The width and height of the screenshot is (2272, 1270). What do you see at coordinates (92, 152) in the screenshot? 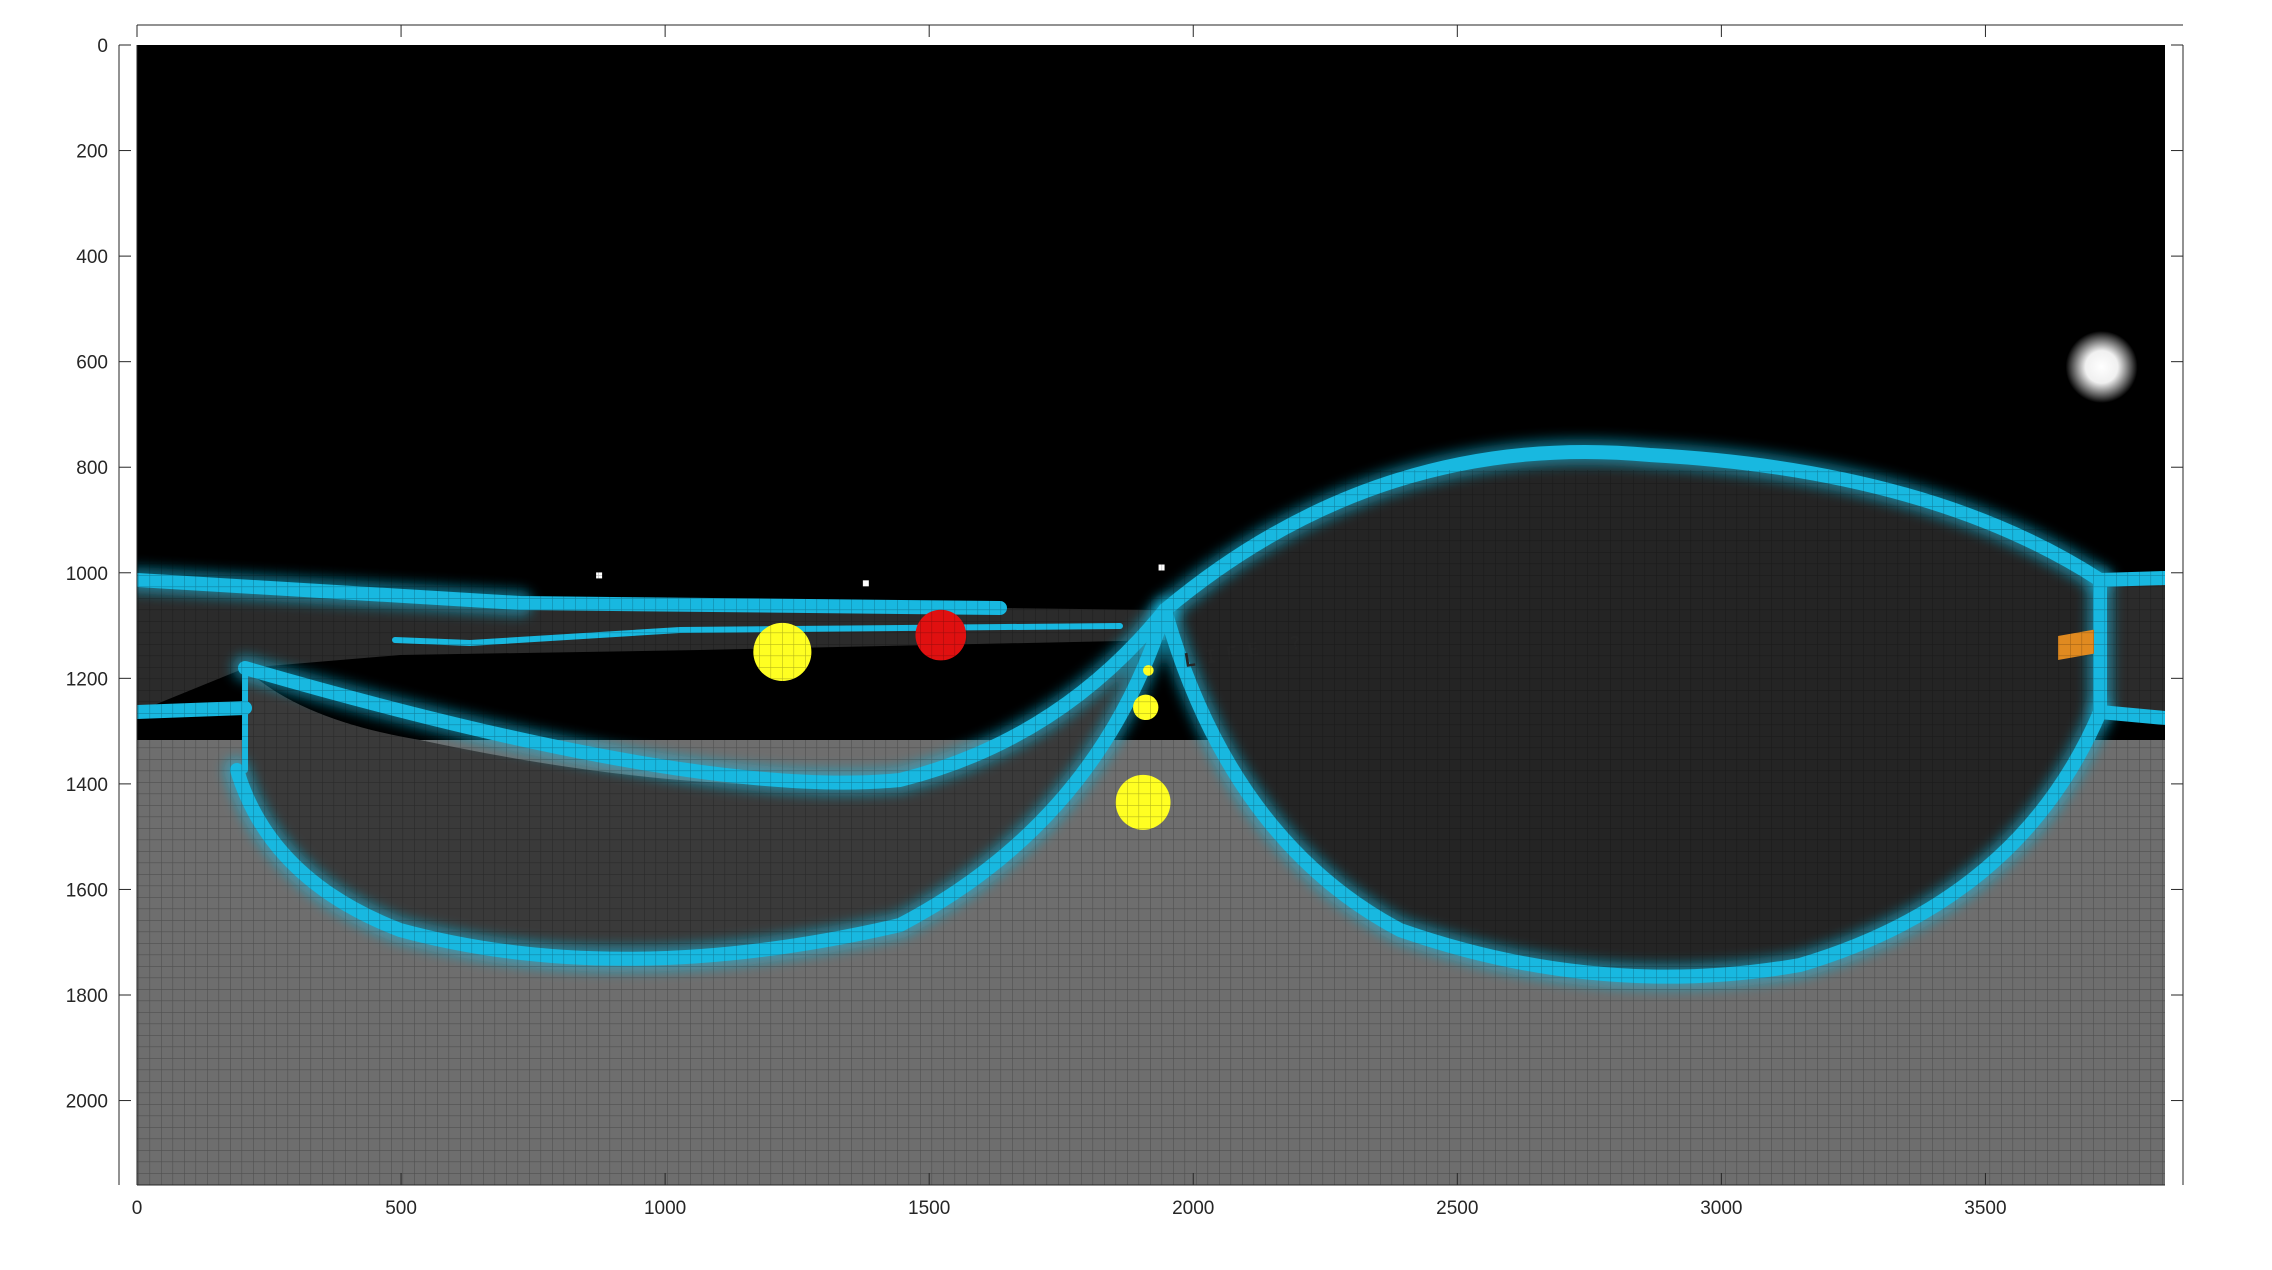
I see `y-tick-label-200: 200` at bounding box center [92, 152].